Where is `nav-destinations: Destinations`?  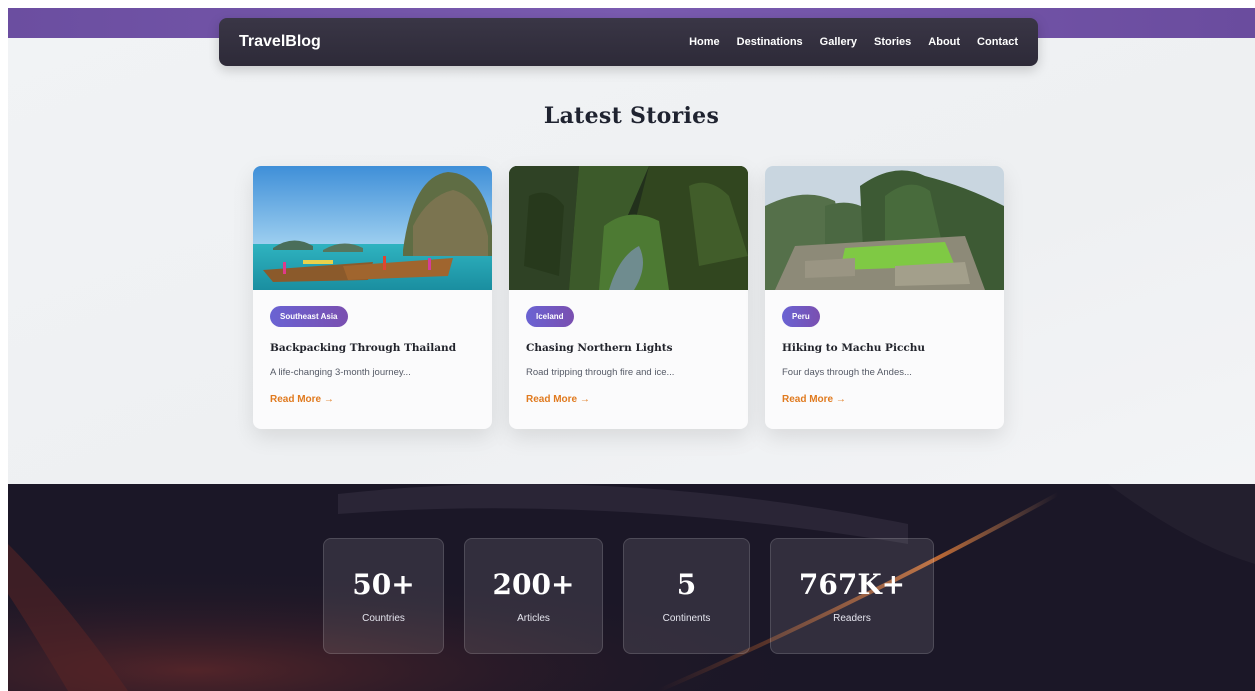
nav-destinations: Destinations is located at coordinates (770, 42).